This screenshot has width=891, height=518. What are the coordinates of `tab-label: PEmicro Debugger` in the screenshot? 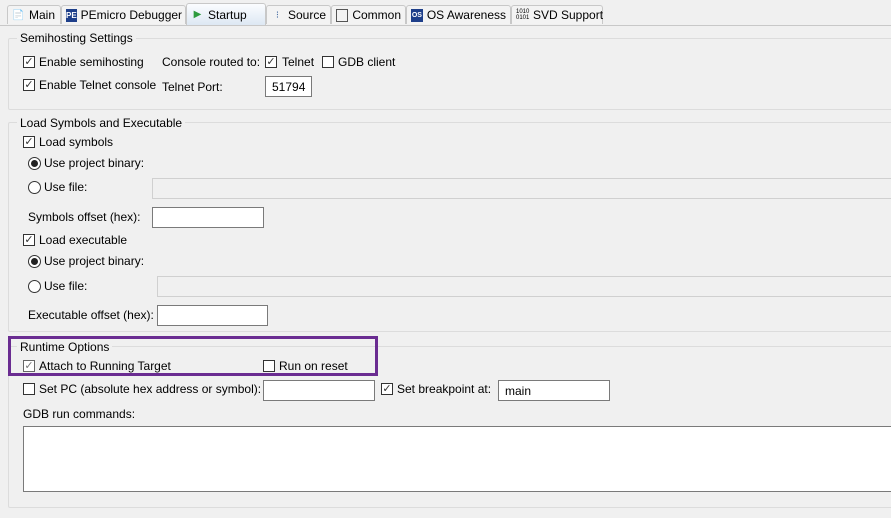 It's located at (131, 15).